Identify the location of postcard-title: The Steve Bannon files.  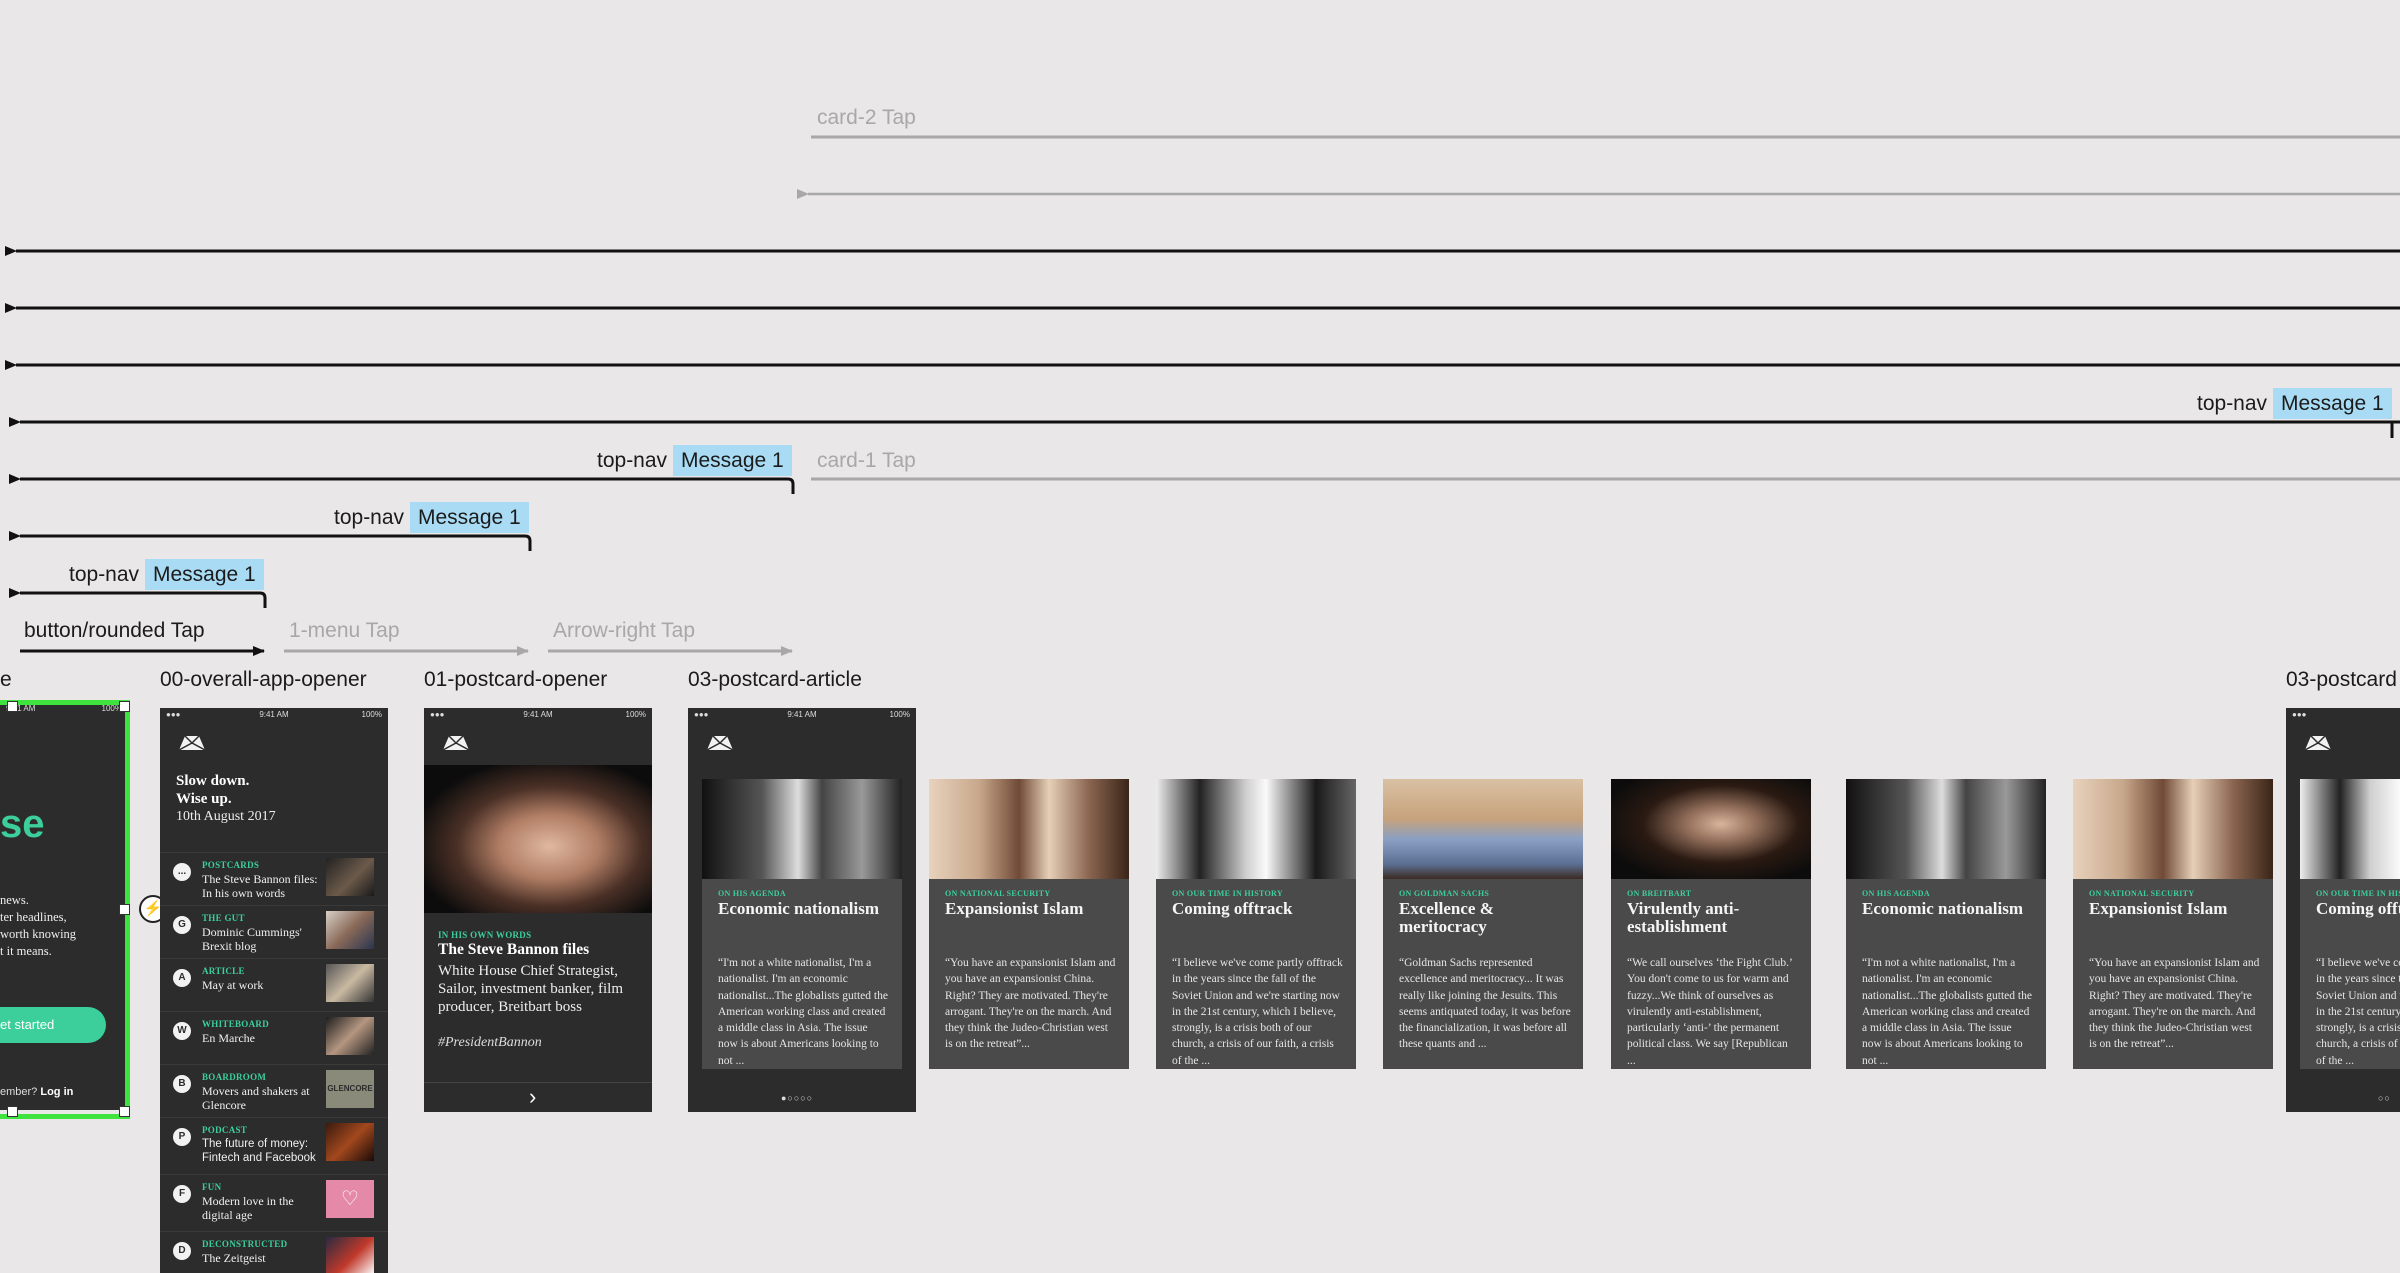
(514, 949).